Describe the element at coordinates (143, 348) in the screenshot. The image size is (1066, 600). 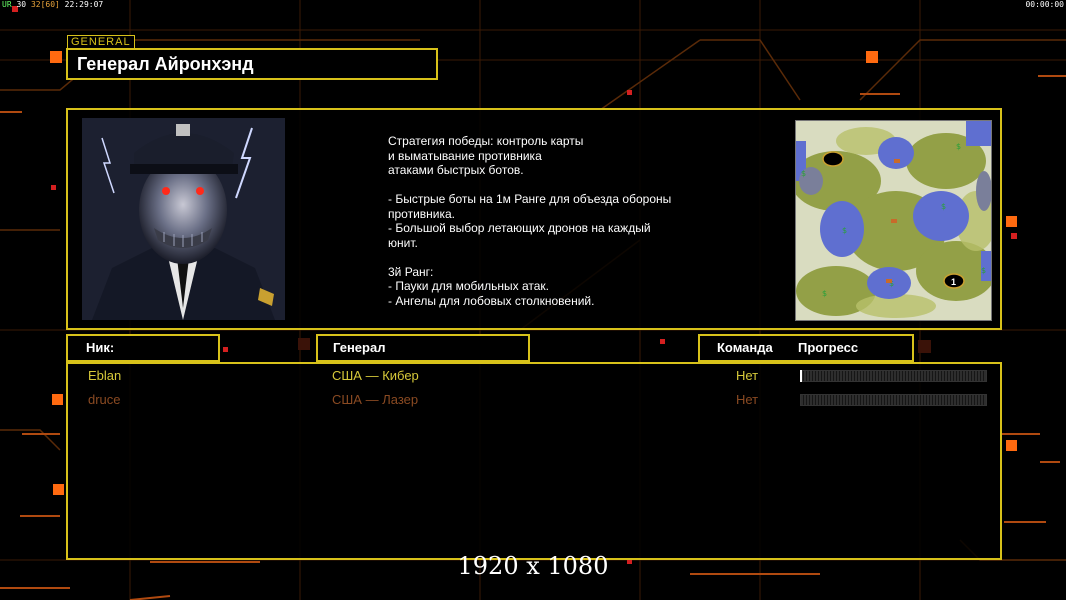
I see `header-nick-box: Ник:` at that location.